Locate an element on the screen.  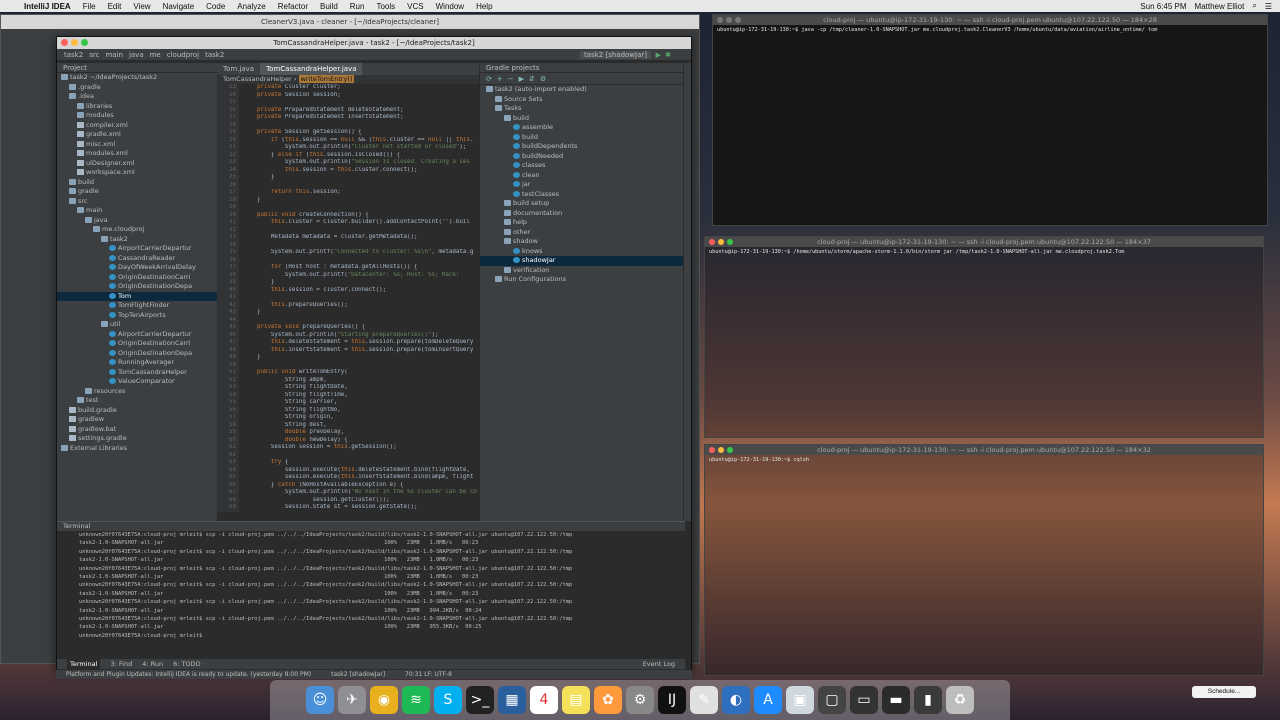
code-line: session.getCluster()); is located at coordinates (361, 501).